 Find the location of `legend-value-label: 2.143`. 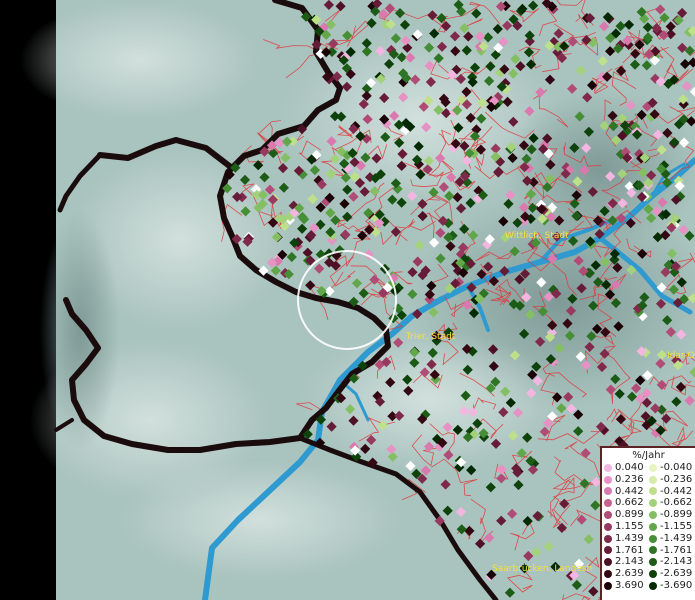

legend-value-label: 2.143 is located at coordinates (629, 562).